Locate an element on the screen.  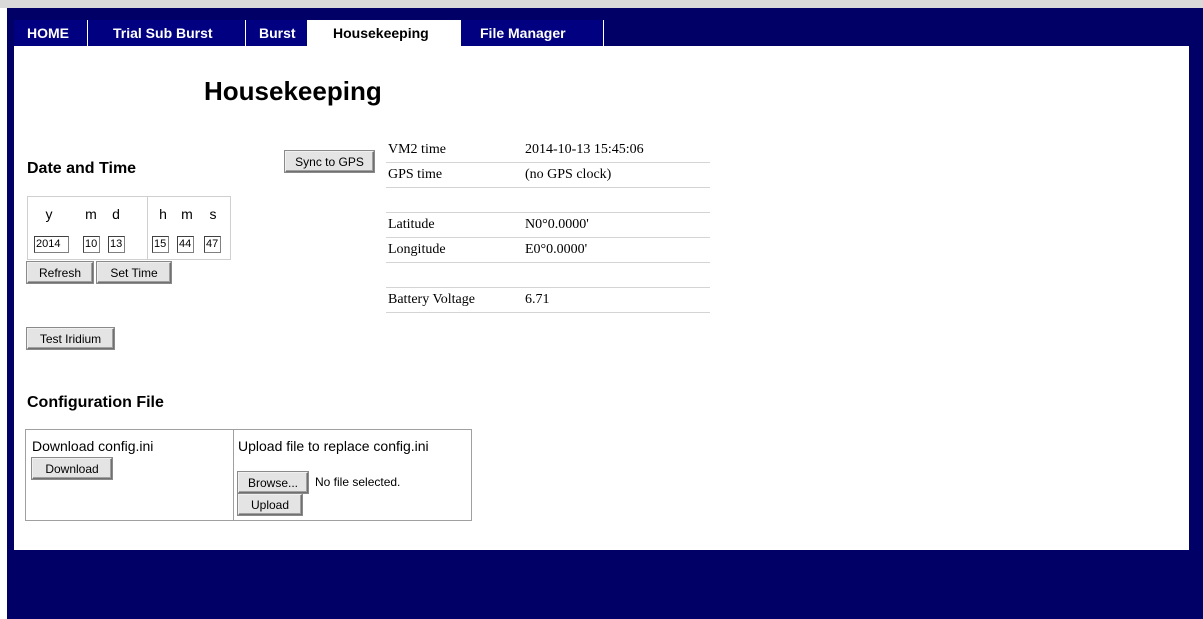
upload-button: Upload is located at coordinates (270, 504).